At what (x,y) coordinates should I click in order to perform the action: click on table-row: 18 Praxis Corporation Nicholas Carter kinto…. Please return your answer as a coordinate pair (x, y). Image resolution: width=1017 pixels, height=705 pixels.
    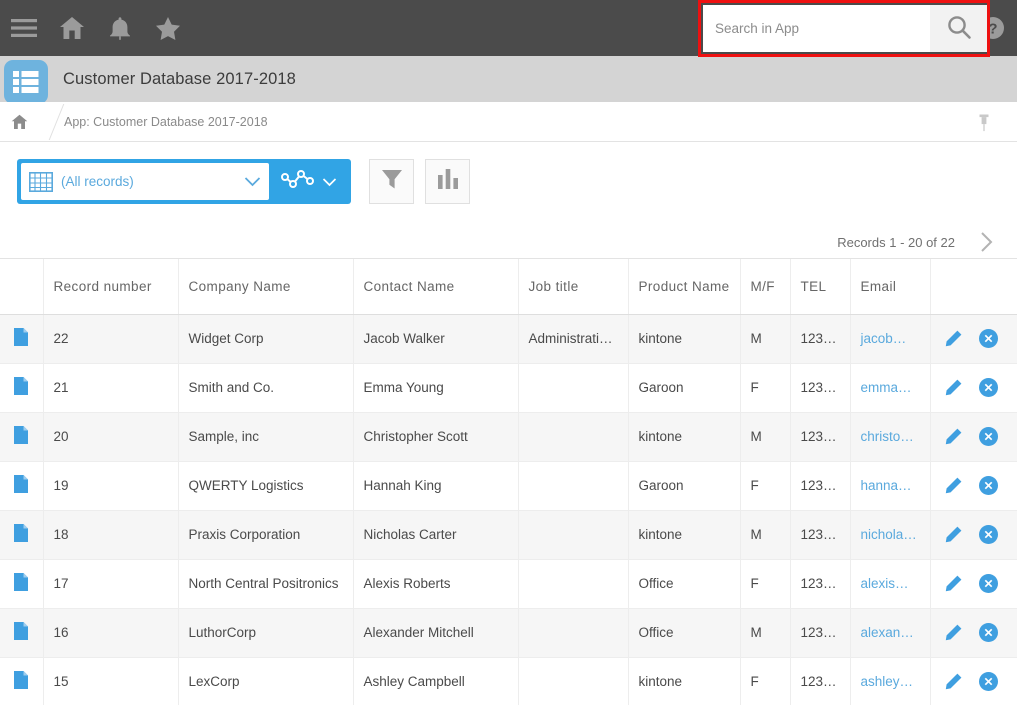
    Looking at the image, I should click on (508, 535).